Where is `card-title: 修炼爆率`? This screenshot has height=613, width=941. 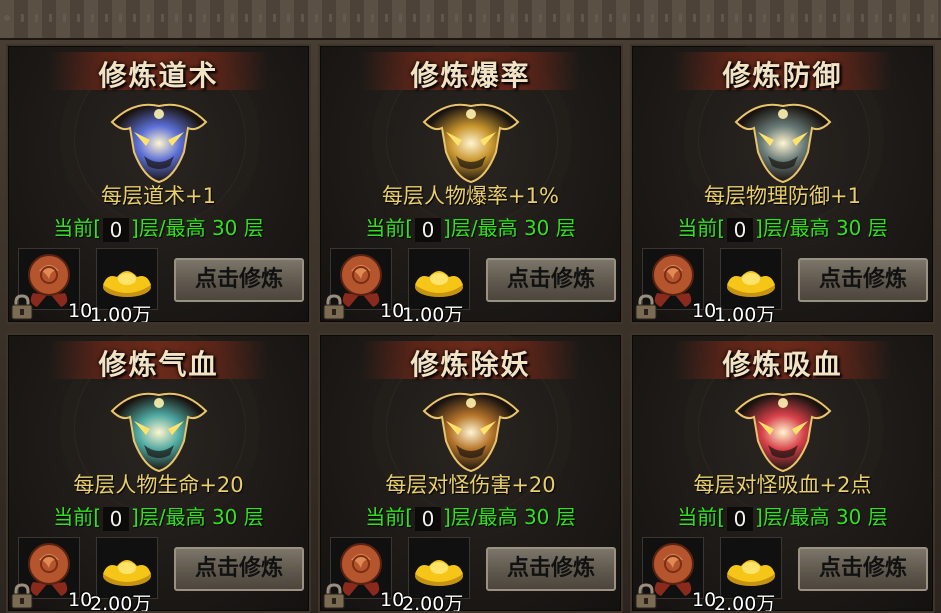 card-title: 修炼爆率 is located at coordinates (470, 75).